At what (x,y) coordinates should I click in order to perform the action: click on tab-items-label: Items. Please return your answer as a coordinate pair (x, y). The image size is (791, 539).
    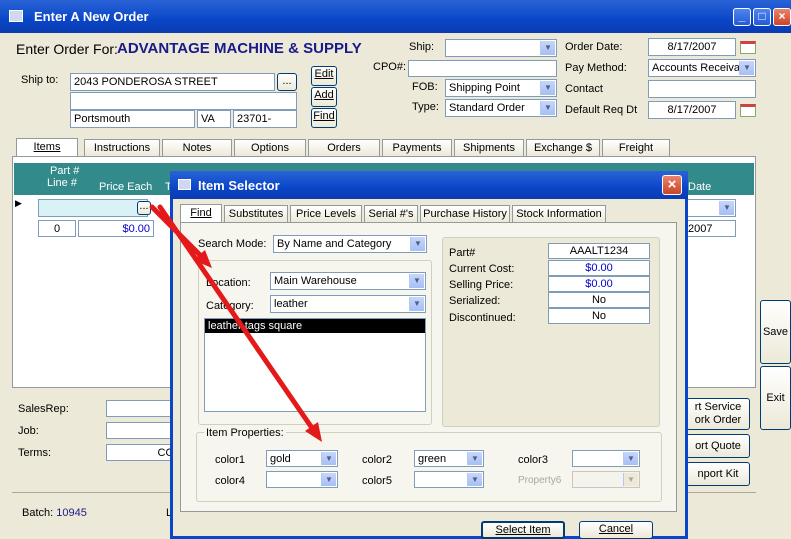
    Looking at the image, I should click on (47, 147).